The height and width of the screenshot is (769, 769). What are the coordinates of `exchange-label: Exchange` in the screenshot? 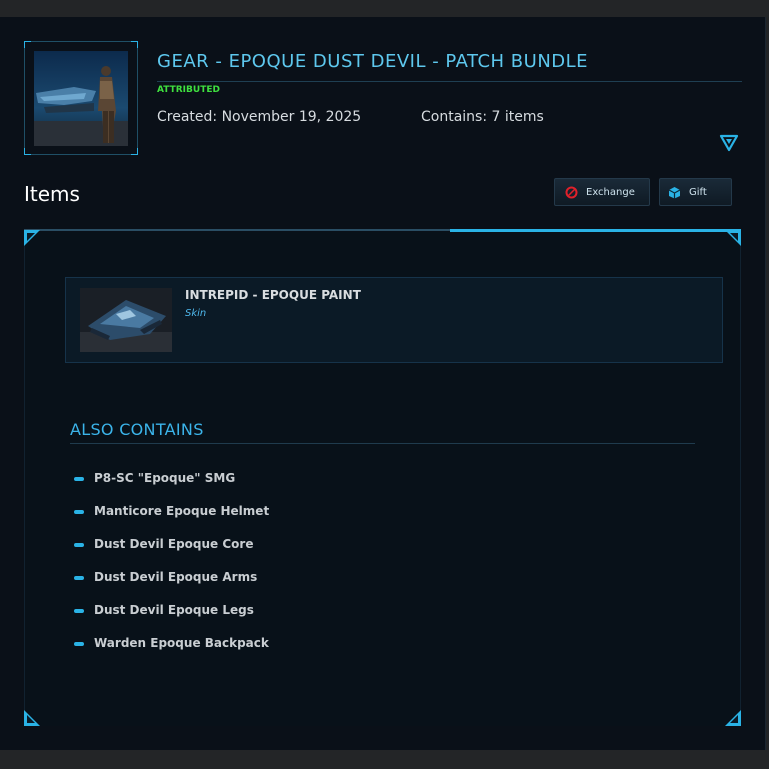 It's located at (610, 192).